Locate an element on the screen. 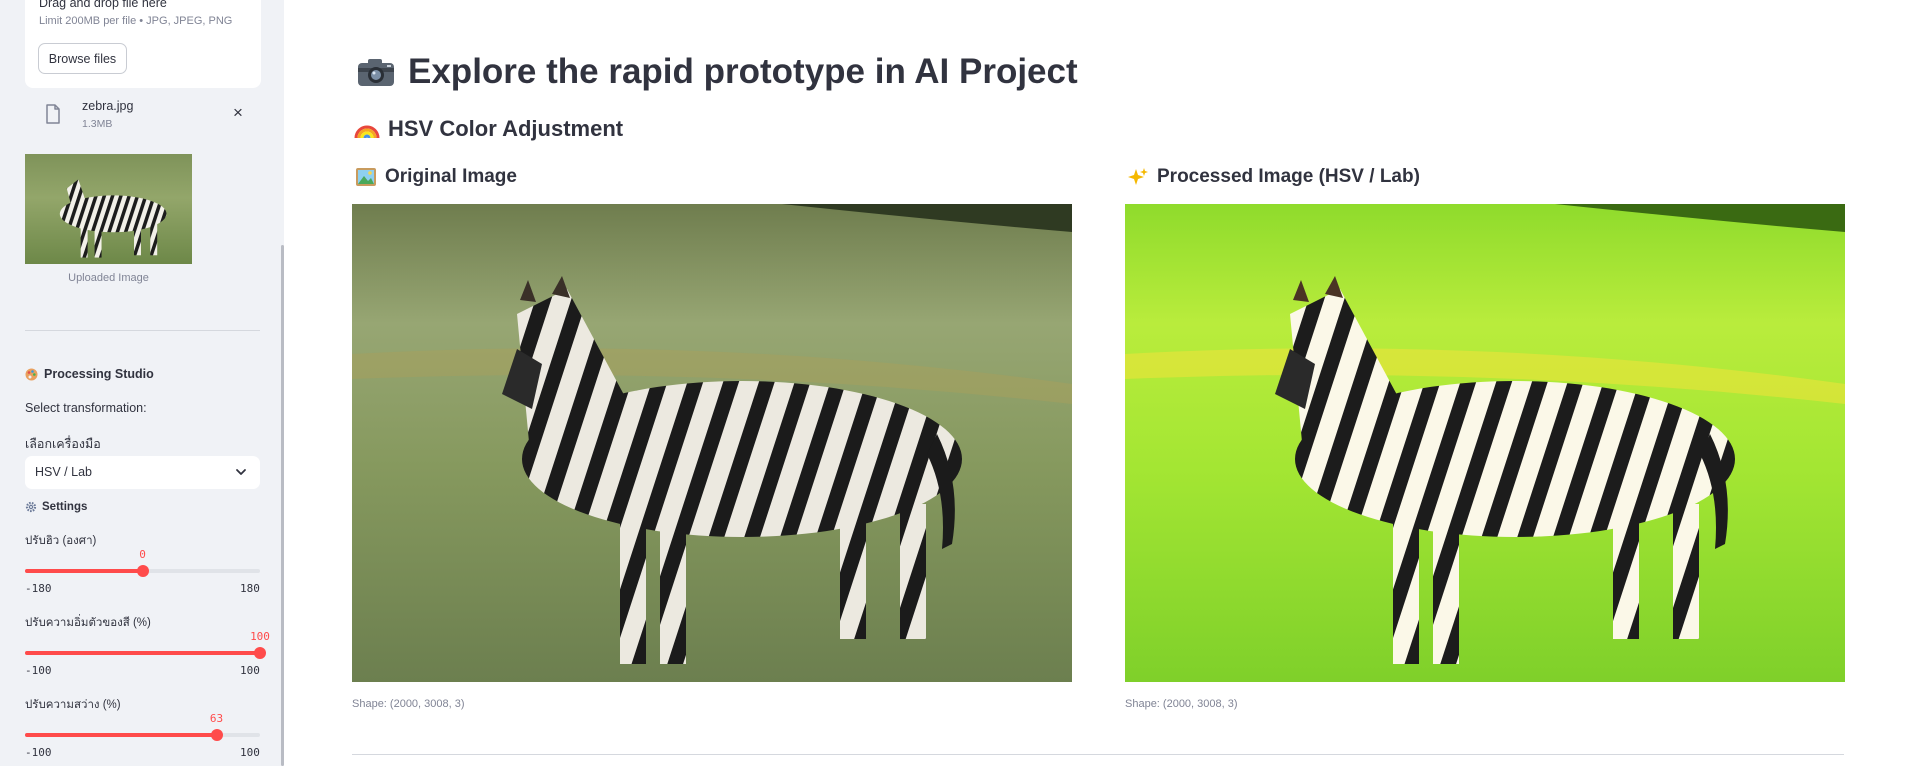 This screenshot has height=766, width=1918. uploaded-image-thumbnail is located at coordinates (108, 209).